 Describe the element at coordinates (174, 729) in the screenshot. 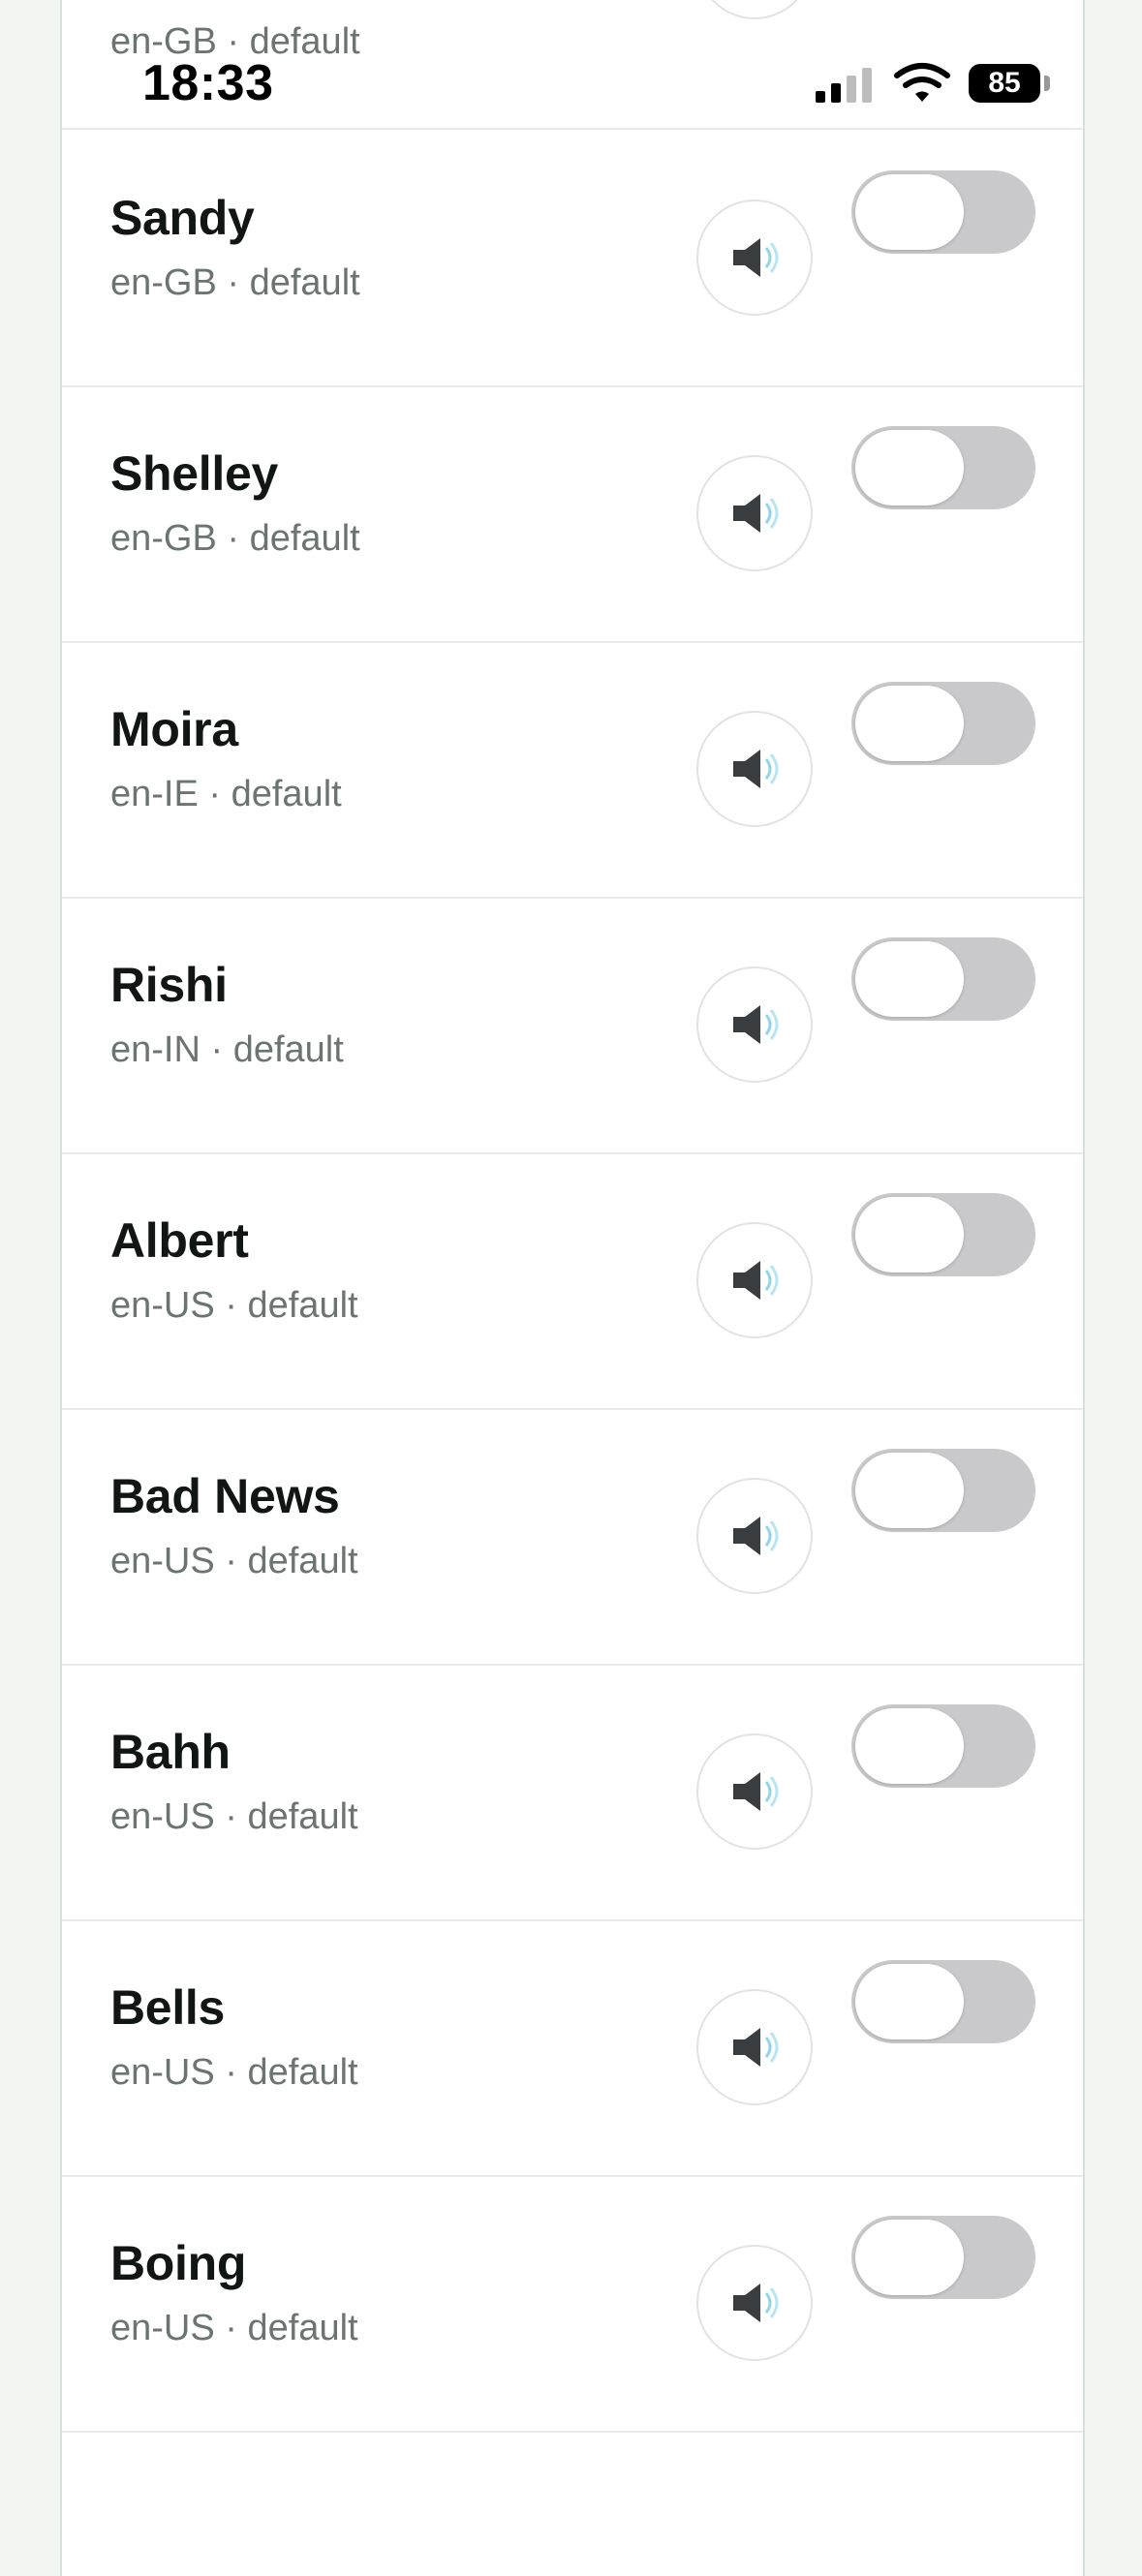

I see `voice-name: Moira` at that location.